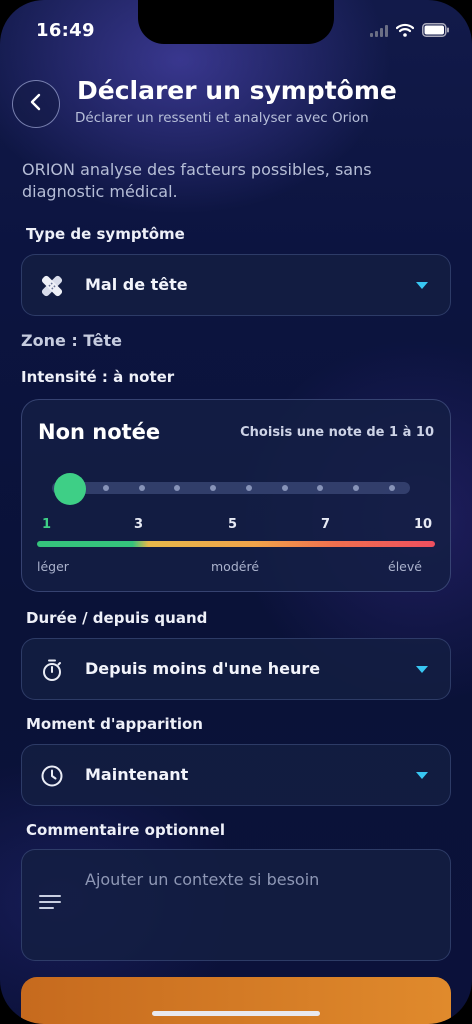  I want to click on signal-icon, so click(379, 31).